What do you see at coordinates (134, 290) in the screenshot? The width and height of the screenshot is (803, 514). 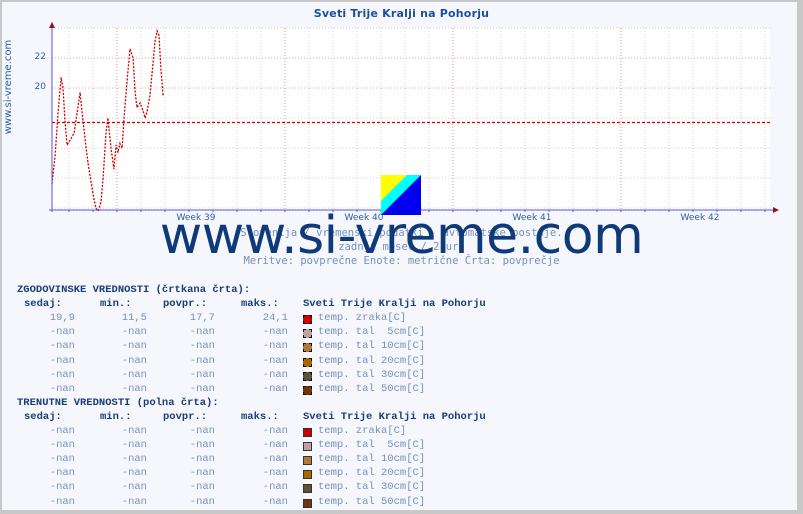 I see `section-heading: ZGODOVINSKE VREDNOSTI (črtkana črta):` at bounding box center [134, 290].